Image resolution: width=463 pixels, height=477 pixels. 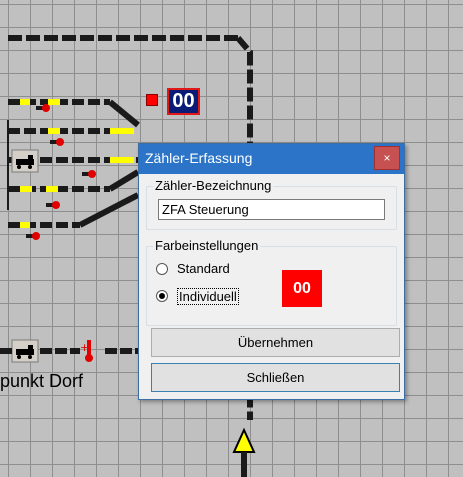 What do you see at coordinates (271, 282) in the screenshot?
I see `color-settings-group: Farbeinstellungen` at bounding box center [271, 282].